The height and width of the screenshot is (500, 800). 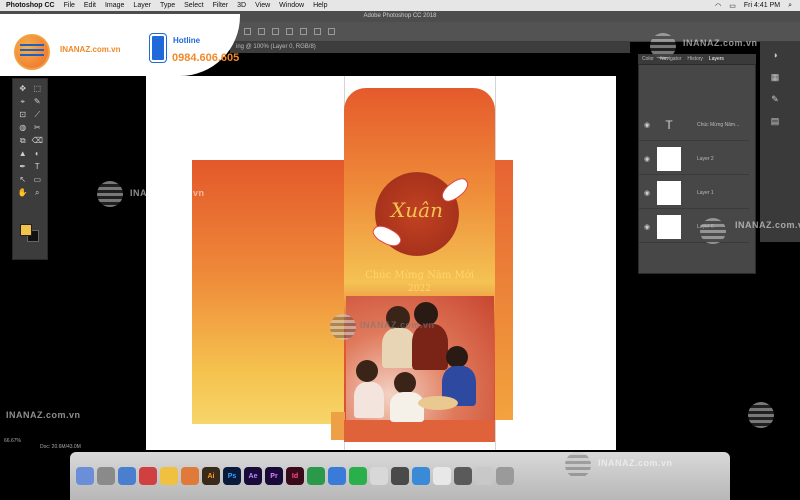 I want to click on person-head, so click(x=405, y=383).